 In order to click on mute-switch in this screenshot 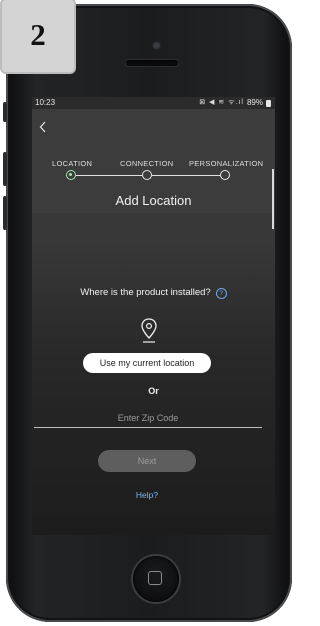, I will do `click(5, 112)`.